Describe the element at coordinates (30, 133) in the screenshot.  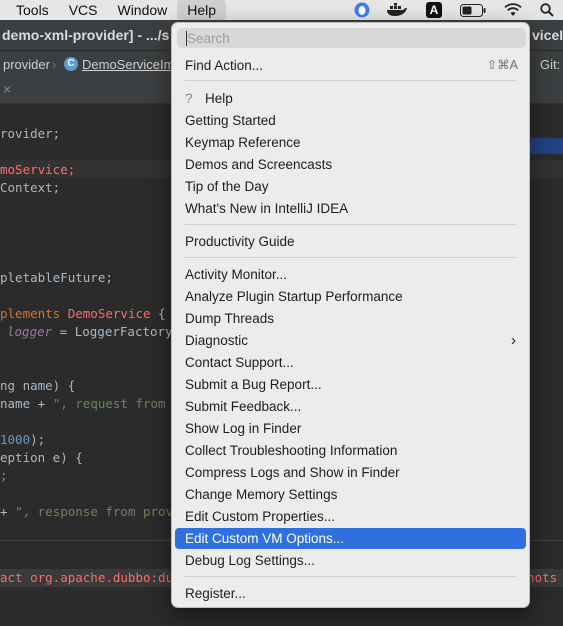
I see `code-line: rovider;` at that location.